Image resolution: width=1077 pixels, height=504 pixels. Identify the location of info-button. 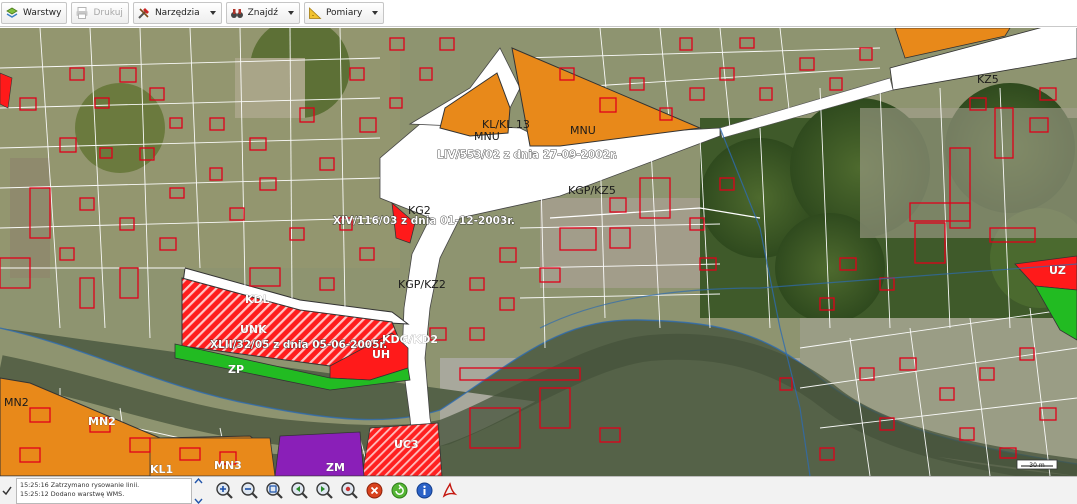
(424, 490).